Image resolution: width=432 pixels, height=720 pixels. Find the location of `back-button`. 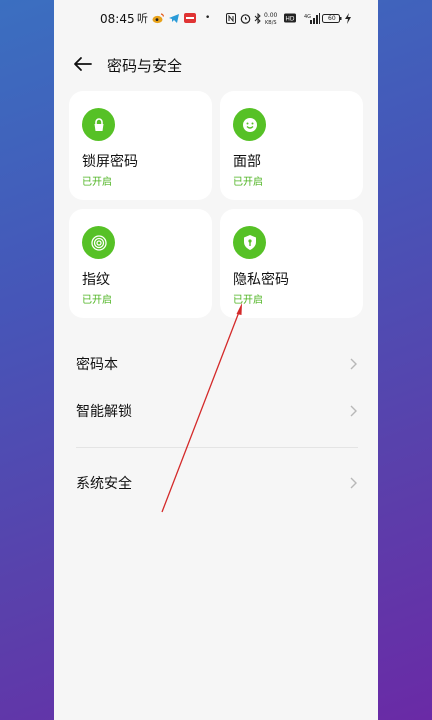

back-button is located at coordinates (83, 64).